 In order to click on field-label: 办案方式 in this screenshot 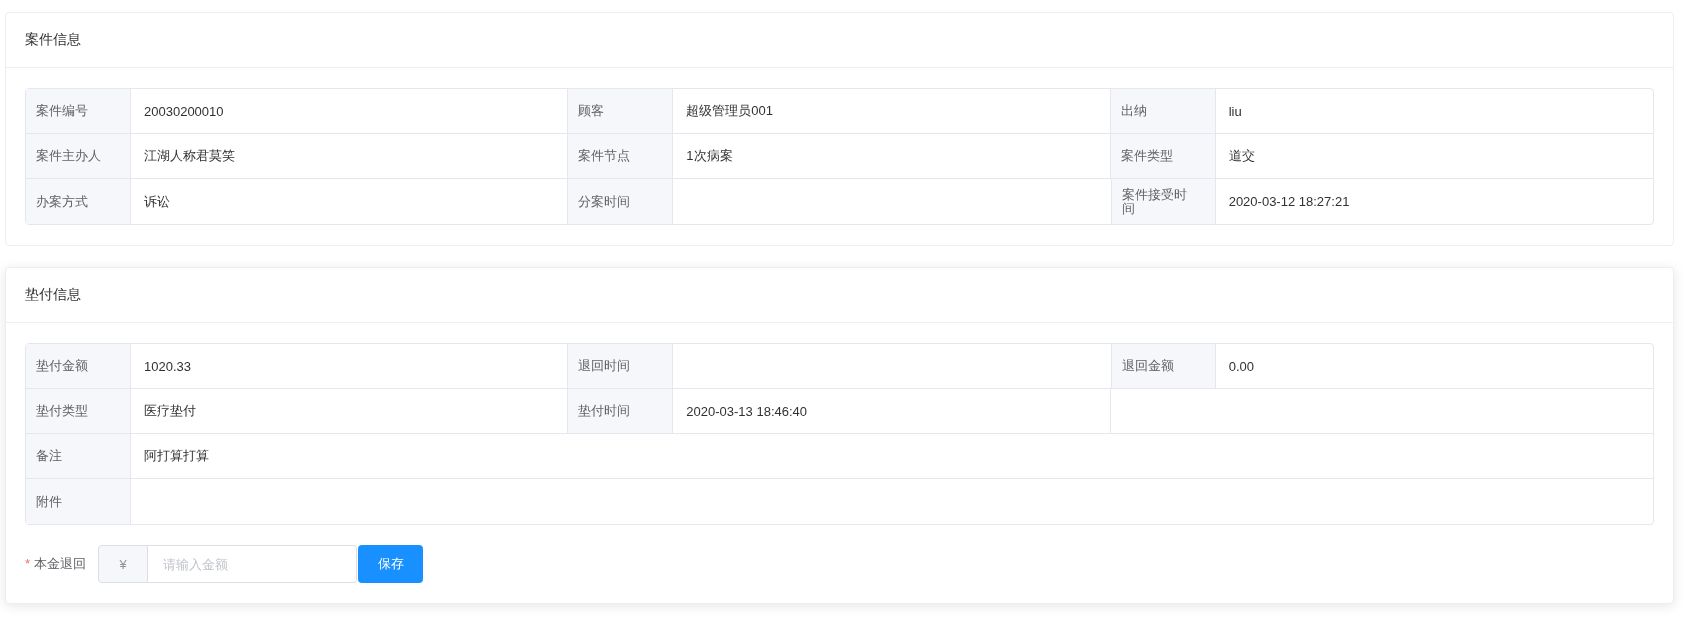, I will do `click(78, 201)`.